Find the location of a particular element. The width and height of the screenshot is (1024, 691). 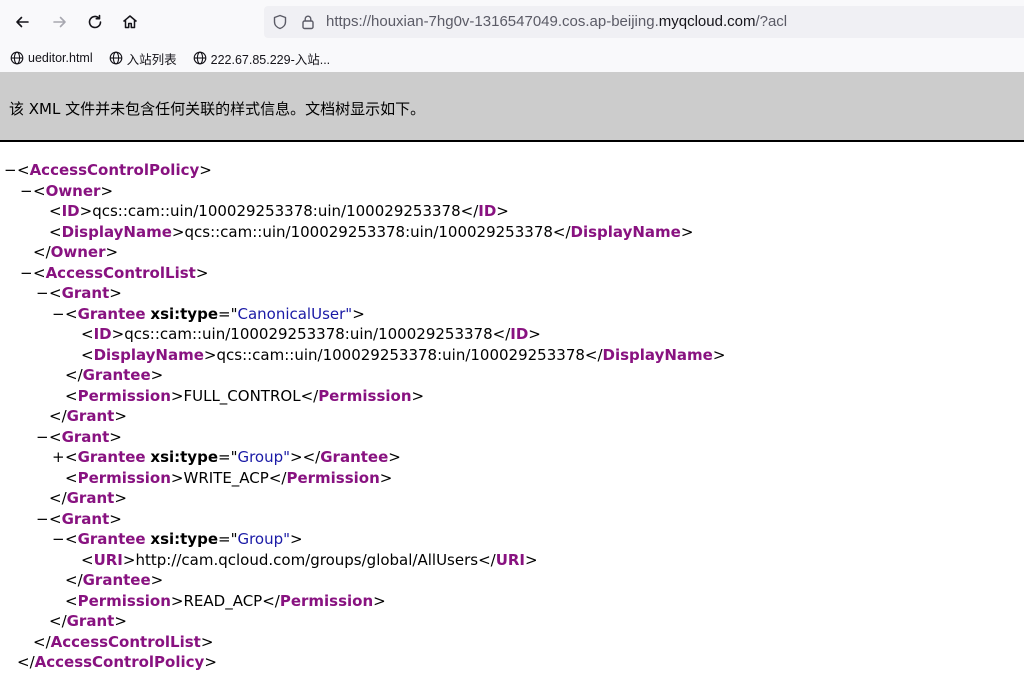

back-button is located at coordinates (22, 22).